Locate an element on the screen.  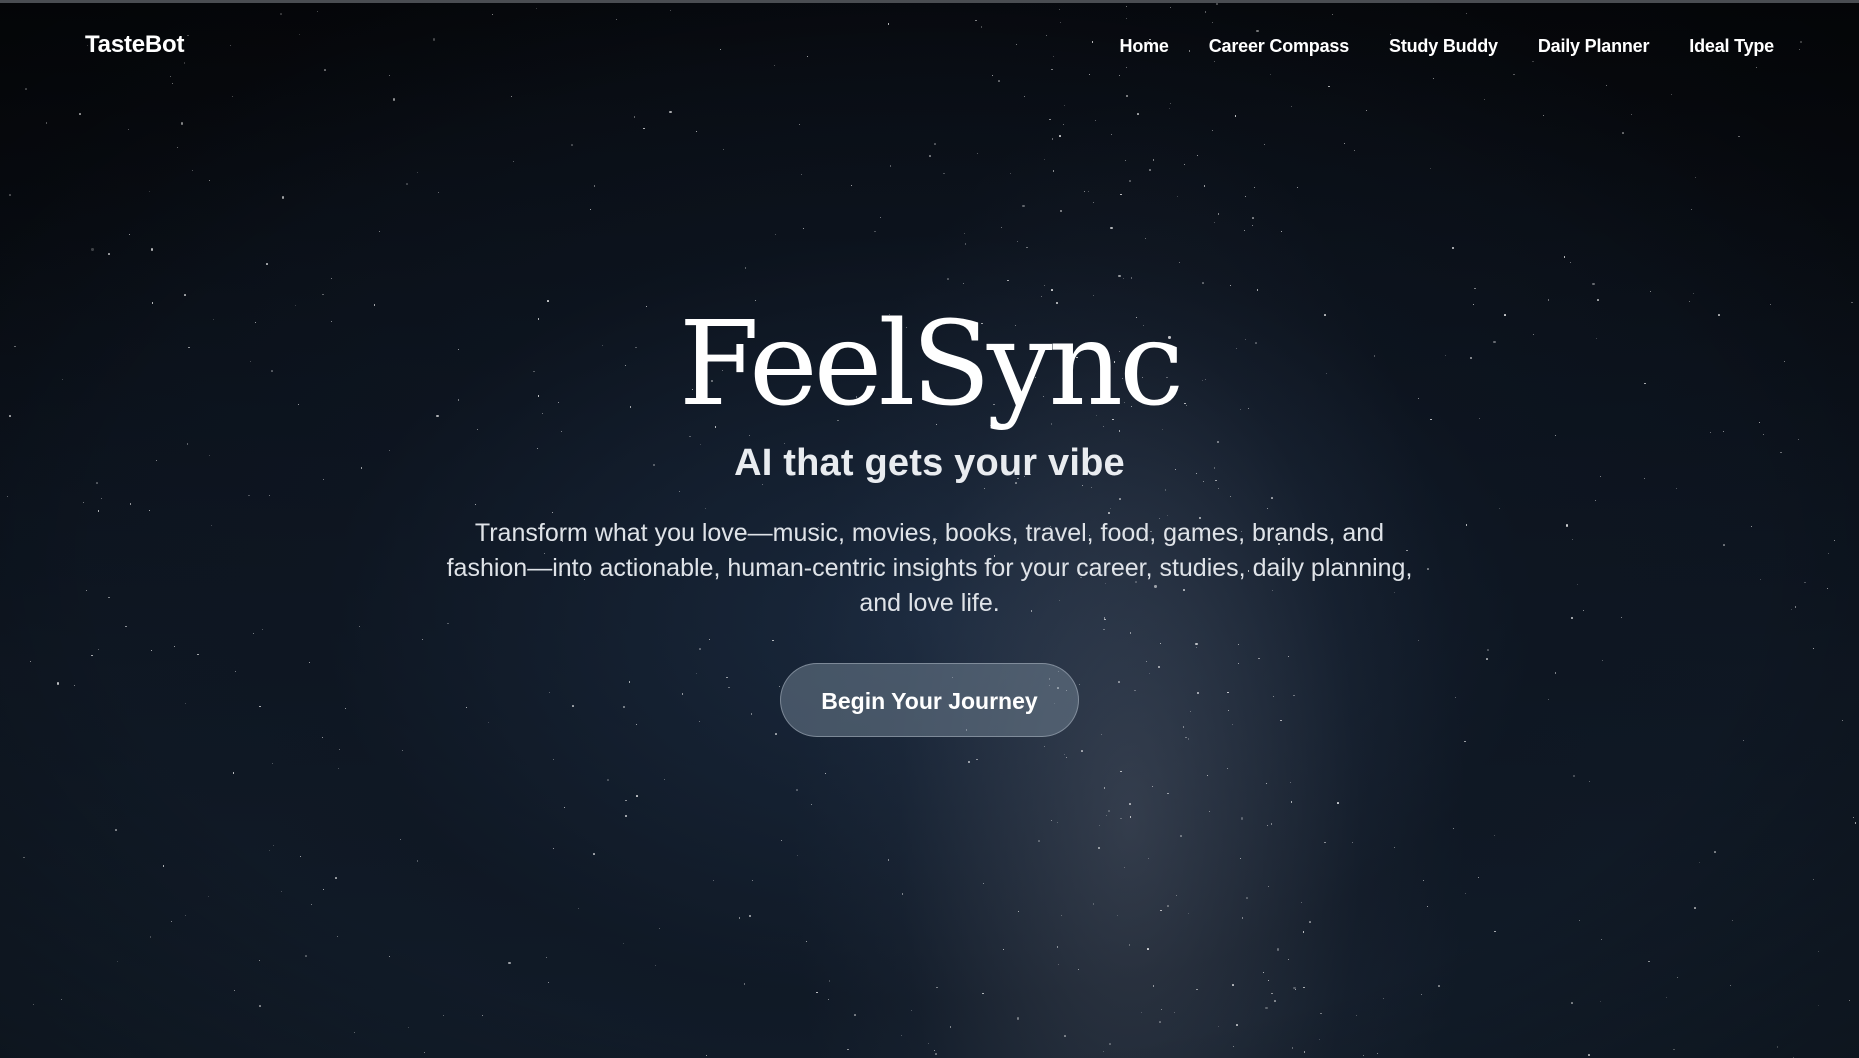
hero-subtitle: AI that gets your vibe is located at coordinates (929, 463).